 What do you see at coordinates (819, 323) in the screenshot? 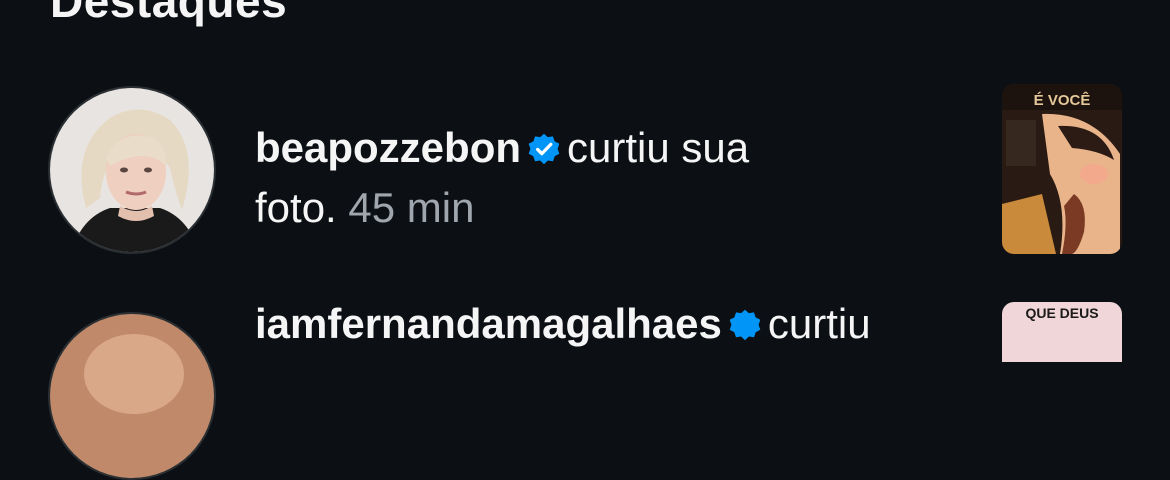
I see `action-text: curtiu` at bounding box center [819, 323].